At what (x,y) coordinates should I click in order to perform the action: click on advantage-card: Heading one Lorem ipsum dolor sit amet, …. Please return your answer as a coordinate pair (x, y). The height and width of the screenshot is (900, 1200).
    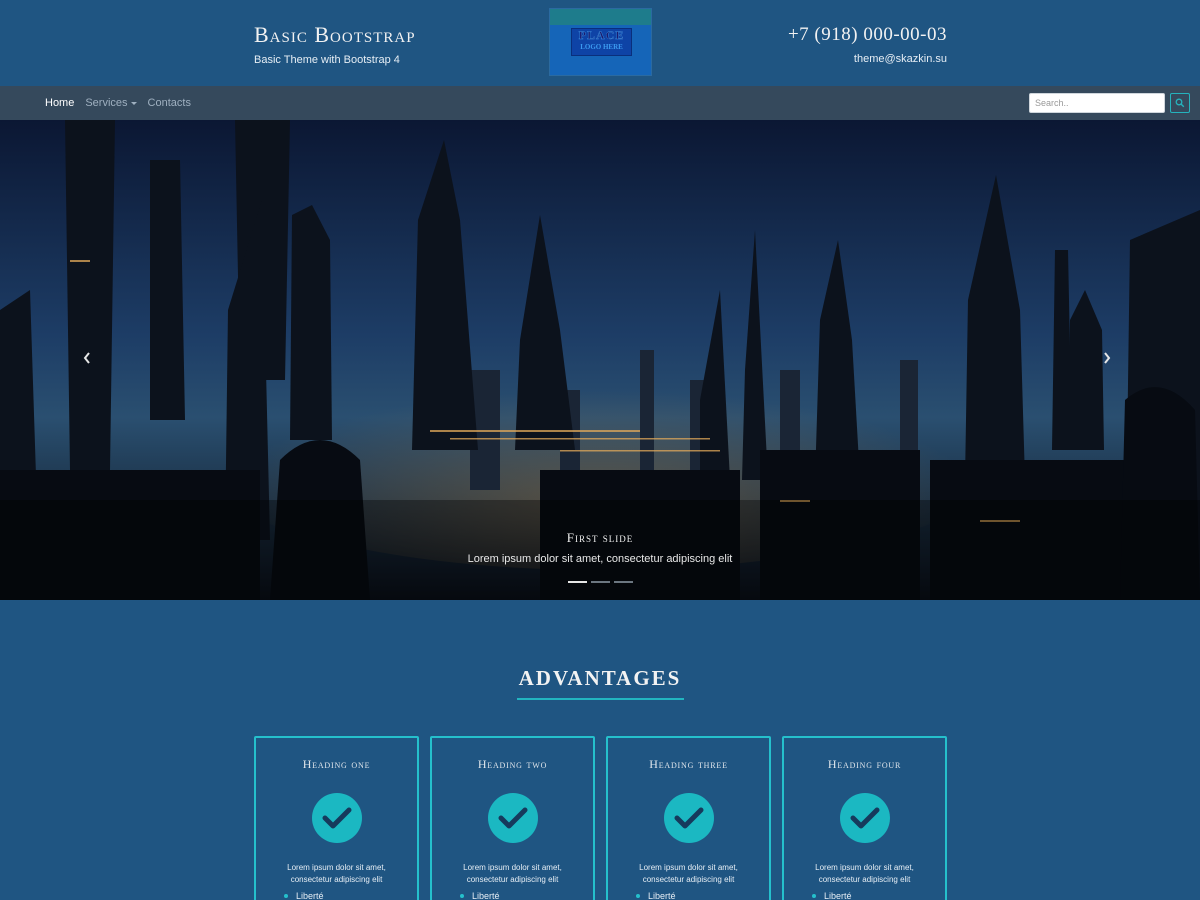
    Looking at the image, I should click on (336, 818).